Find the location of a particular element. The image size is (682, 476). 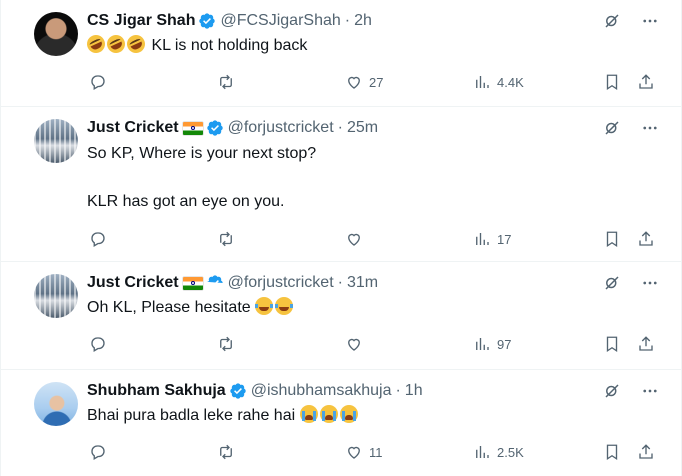

view-count: 17 is located at coordinates (504, 239).